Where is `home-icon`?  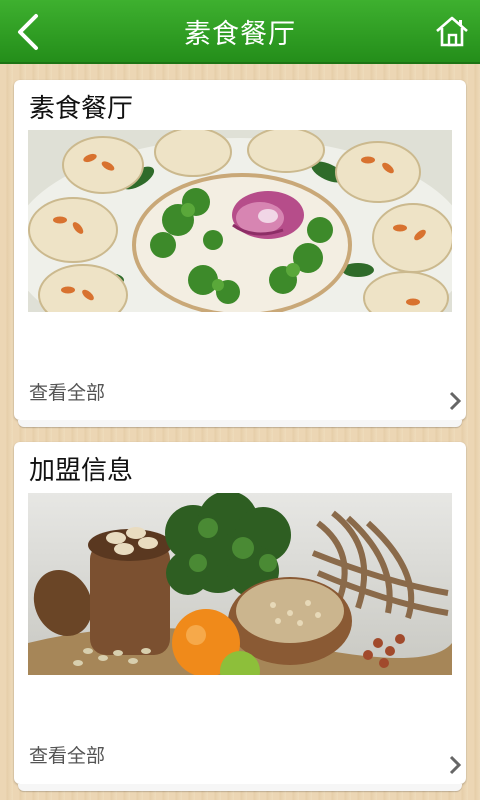 home-icon is located at coordinates (452, 31).